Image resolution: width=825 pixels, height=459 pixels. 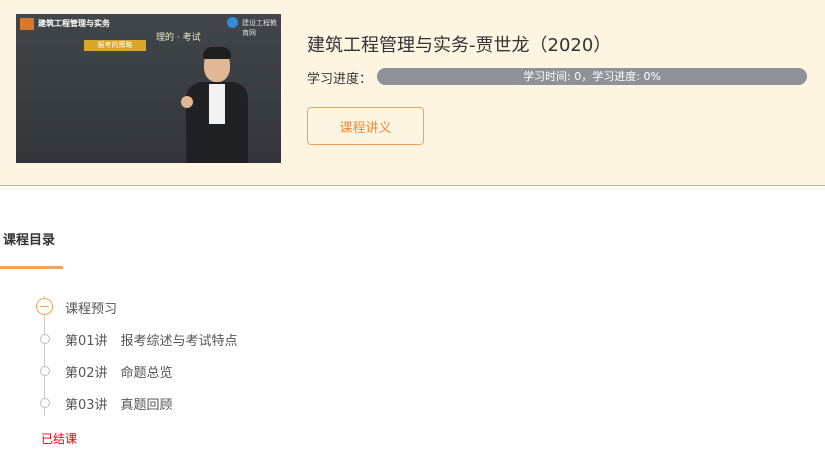 What do you see at coordinates (148, 88) in the screenshot?
I see `course-video-thumbnail: 建筑工程管理与实务 建设工程教育网 报考的策略 理的 · 考试` at bounding box center [148, 88].